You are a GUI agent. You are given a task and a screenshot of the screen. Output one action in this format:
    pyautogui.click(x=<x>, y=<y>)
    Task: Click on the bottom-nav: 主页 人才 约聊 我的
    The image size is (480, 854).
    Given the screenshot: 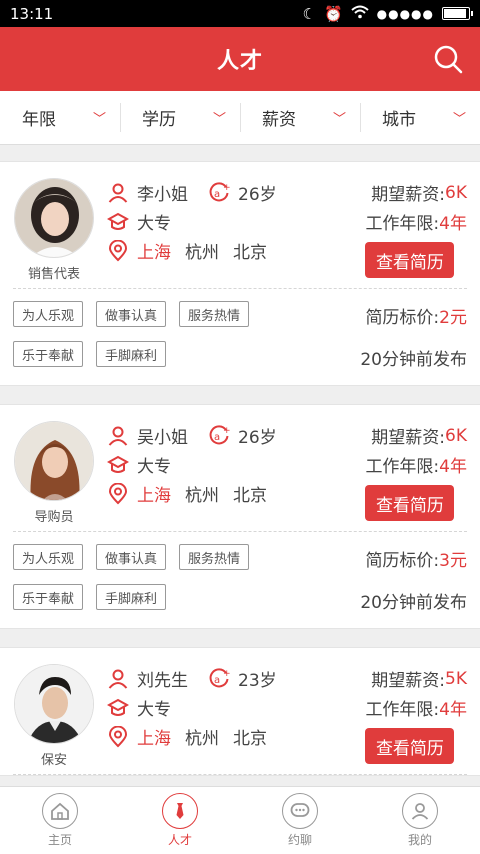 What is the action you would take?
    pyautogui.click(x=240, y=820)
    